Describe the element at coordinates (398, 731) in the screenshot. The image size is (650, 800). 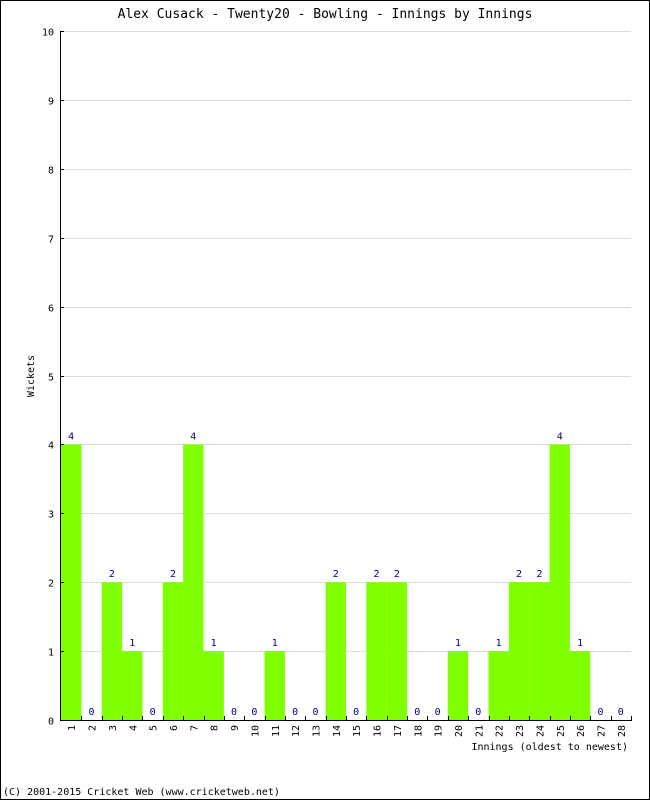
I see `x-tick-label: 17` at that location.